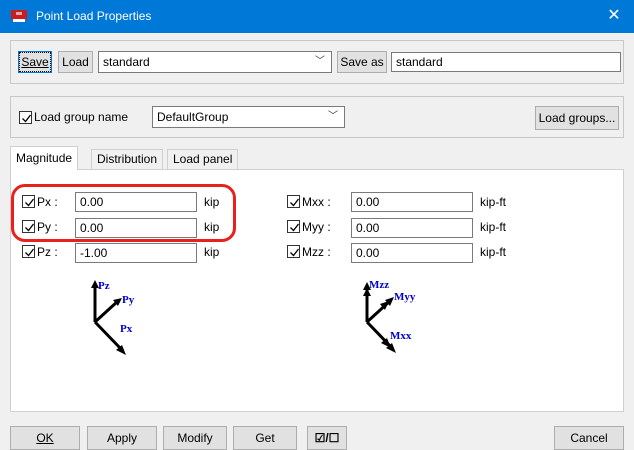 The width and height of the screenshot is (634, 450). Describe the element at coordinates (316, 252) in the screenshot. I see `mzz-label: Mzz :` at that location.